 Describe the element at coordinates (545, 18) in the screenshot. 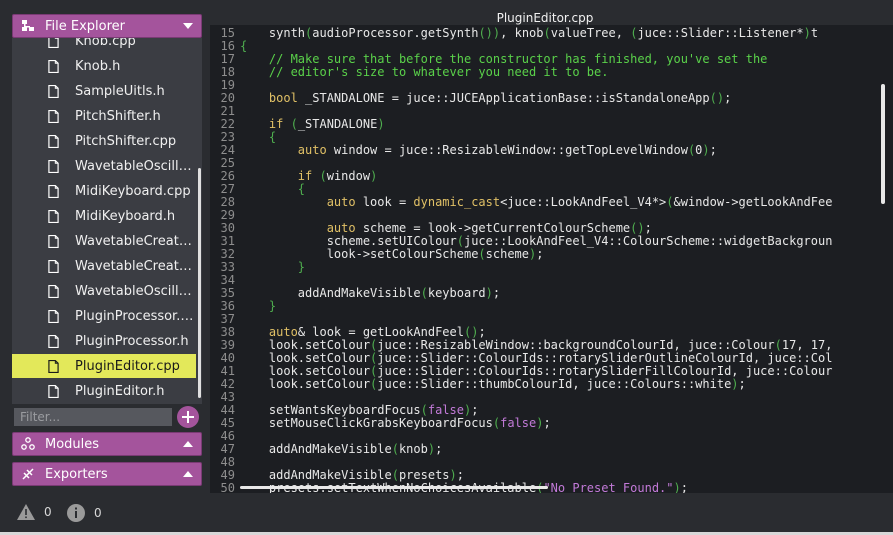

I see `editor-title: PluginEditor.cpp` at that location.